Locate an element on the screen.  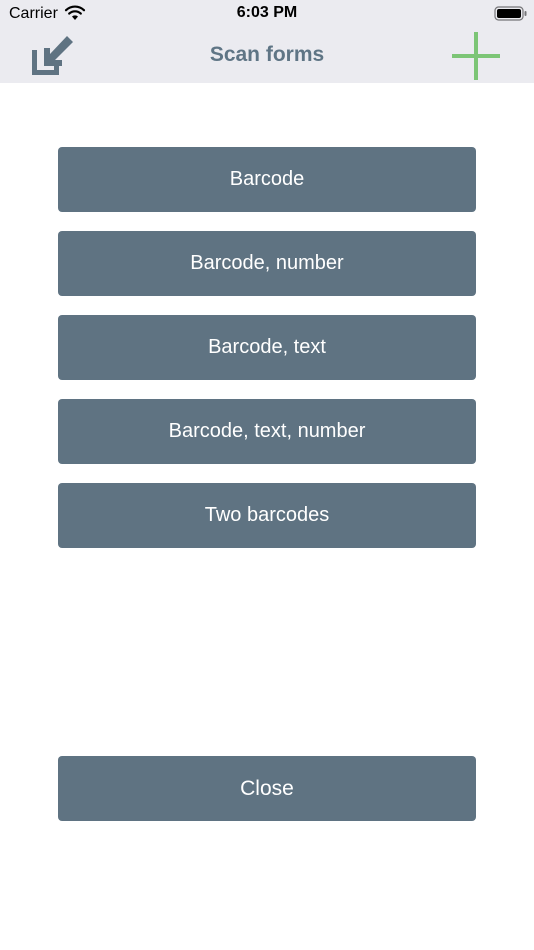
plus-icon is located at coordinates (476, 56).